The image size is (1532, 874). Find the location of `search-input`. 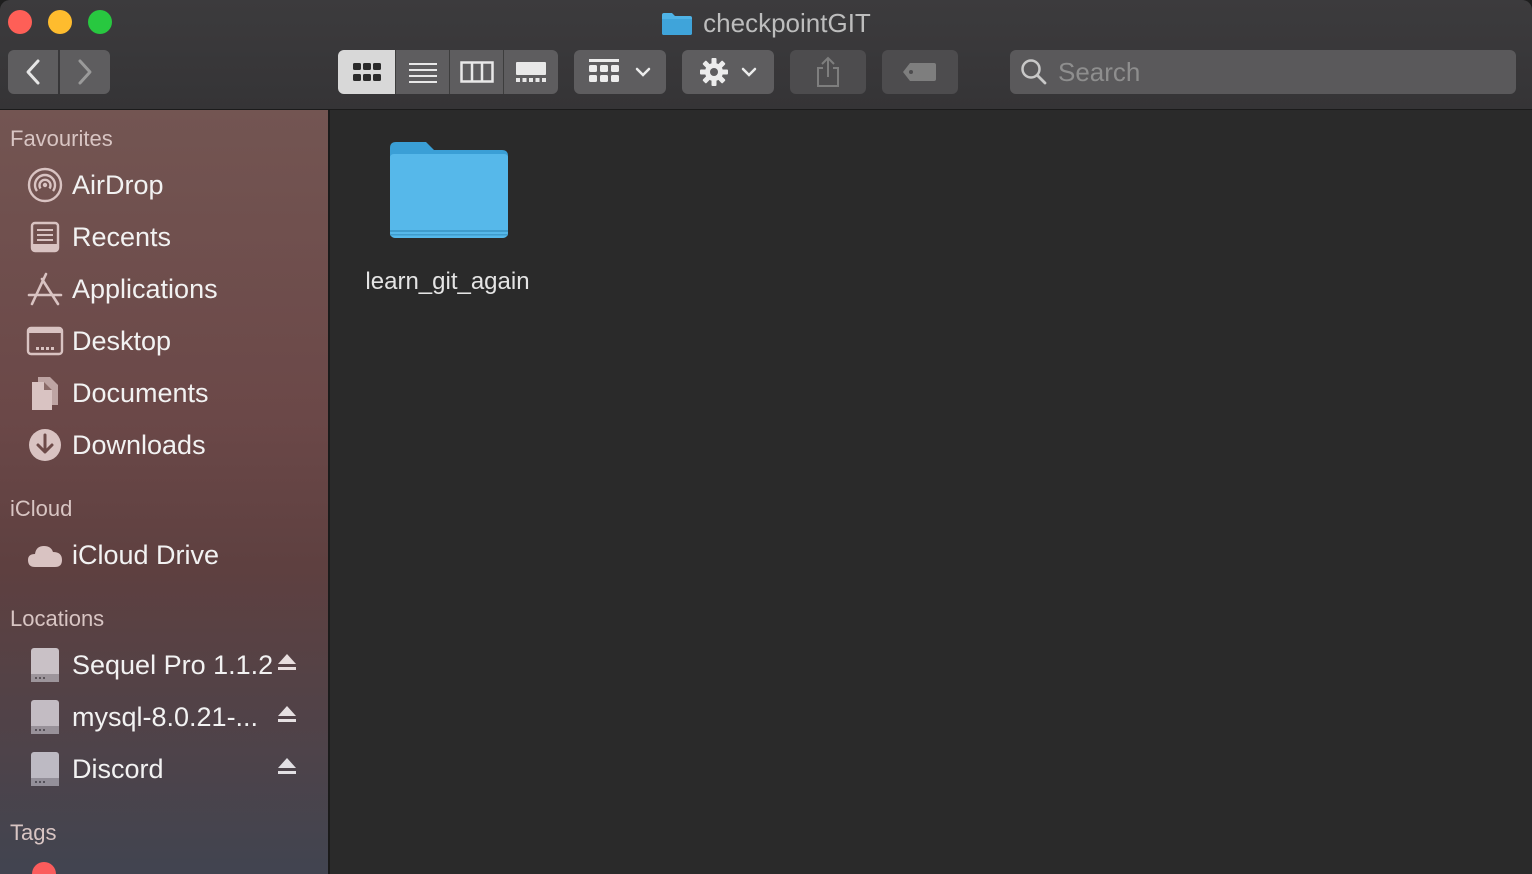

search-input is located at coordinates (1278, 72).